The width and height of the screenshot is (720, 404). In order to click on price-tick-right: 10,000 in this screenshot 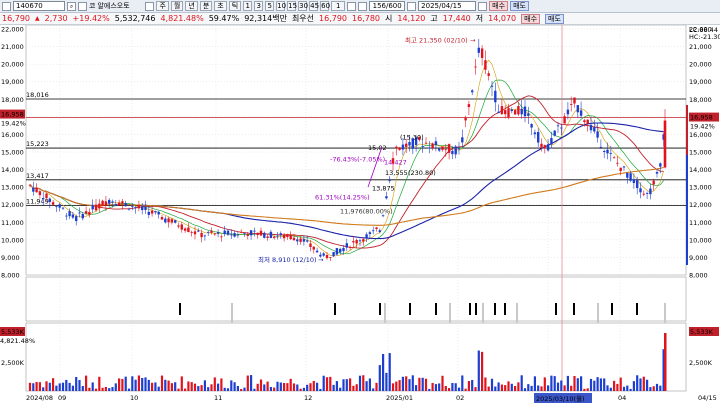, I will do `click(700, 240)`.